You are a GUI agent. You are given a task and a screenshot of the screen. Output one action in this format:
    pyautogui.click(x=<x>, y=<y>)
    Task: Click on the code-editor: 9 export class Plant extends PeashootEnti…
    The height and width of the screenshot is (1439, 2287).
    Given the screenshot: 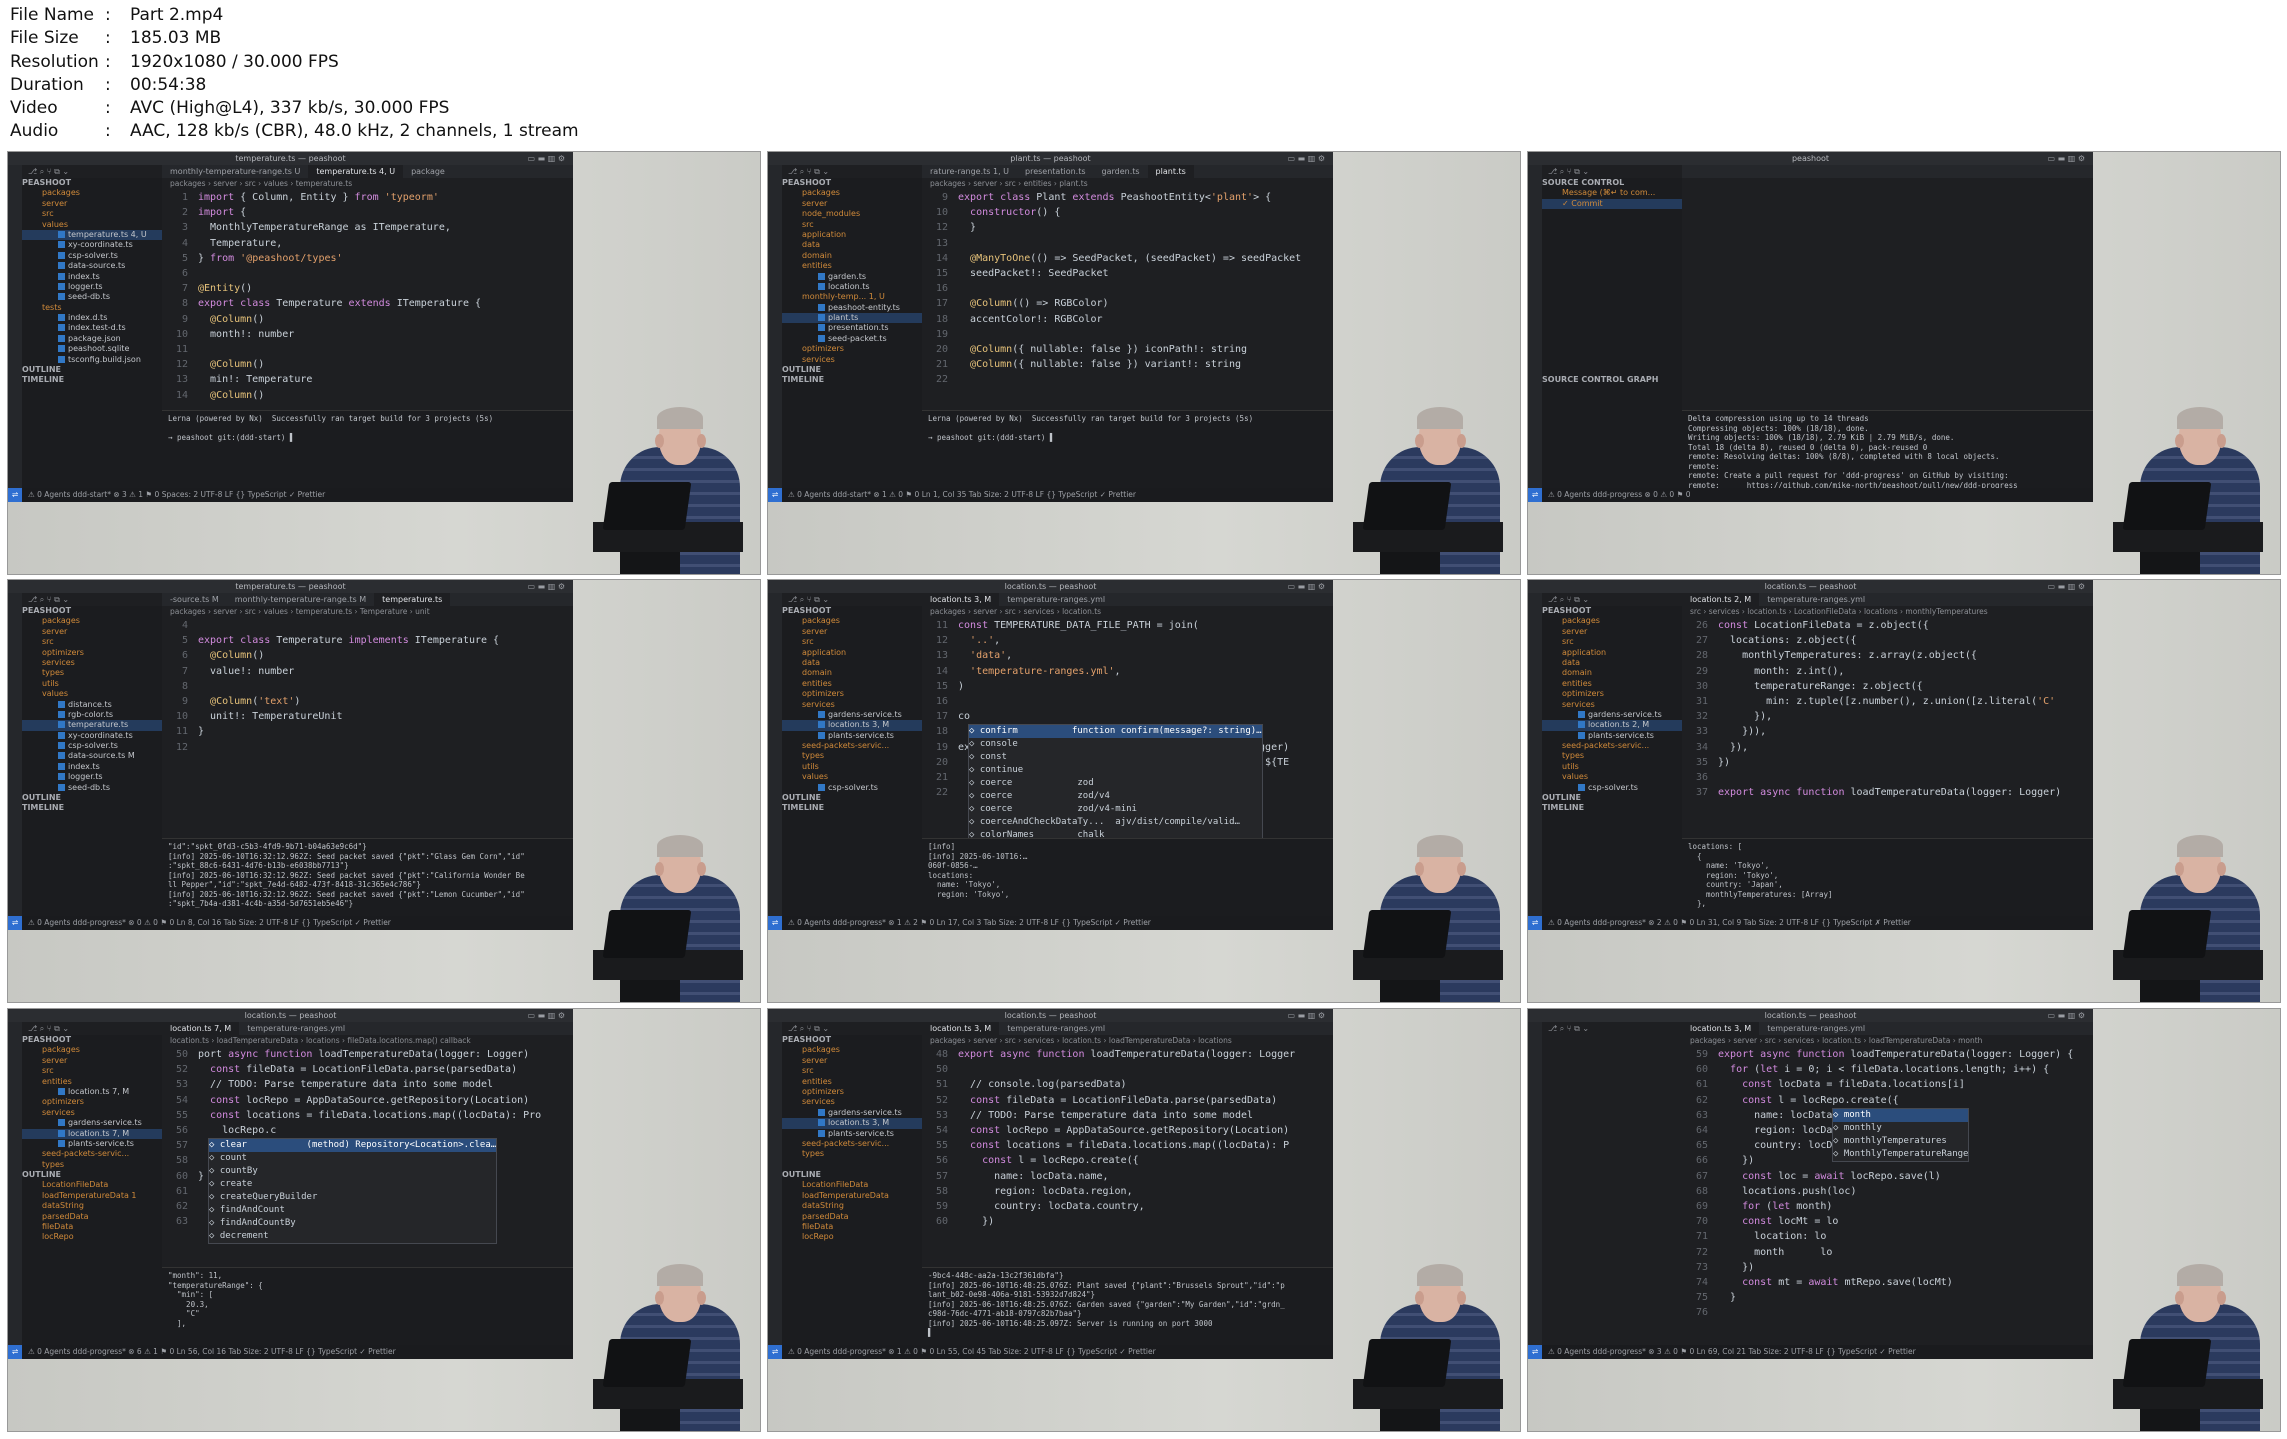 What is the action you would take?
    pyautogui.click(x=1127, y=289)
    